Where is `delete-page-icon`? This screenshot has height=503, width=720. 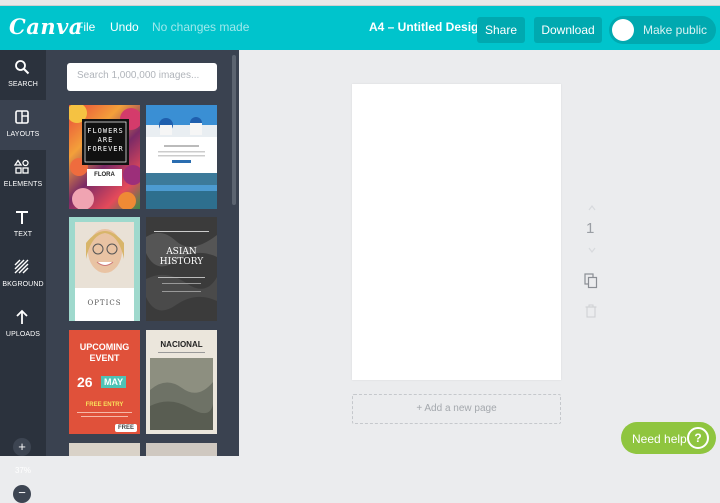
delete-page-icon is located at coordinates (591, 311).